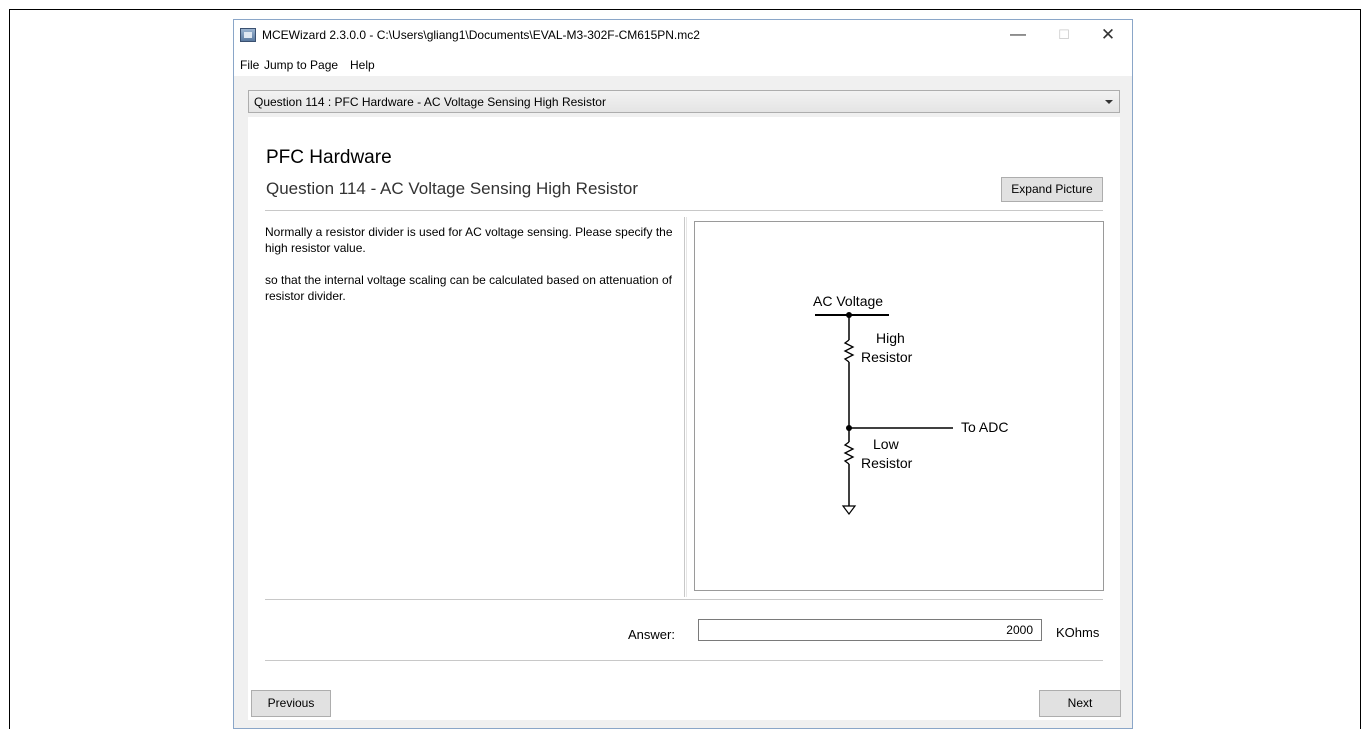  Describe the element at coordinates (1064, 36) in the screenshot. I see `maximize-button: ☐` at that location.